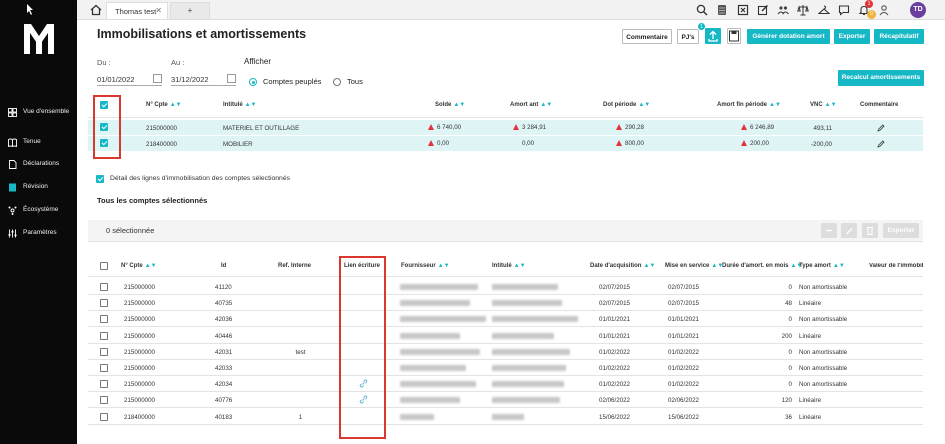 This screenshot has width=945, height=444. I want to click on generer-dotation-button: Générer dotation amort, so click(788, 36).